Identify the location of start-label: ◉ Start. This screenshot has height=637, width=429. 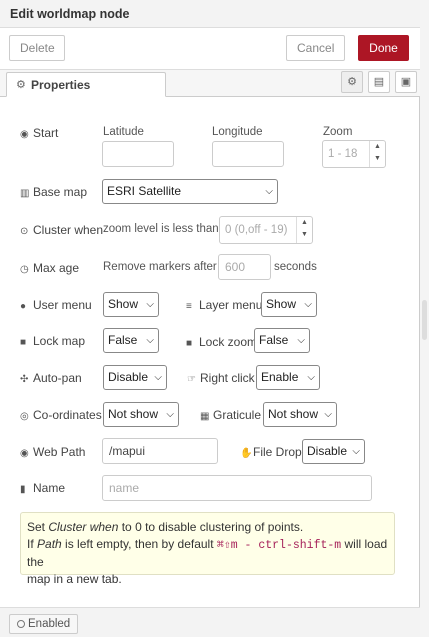
(39, 133).